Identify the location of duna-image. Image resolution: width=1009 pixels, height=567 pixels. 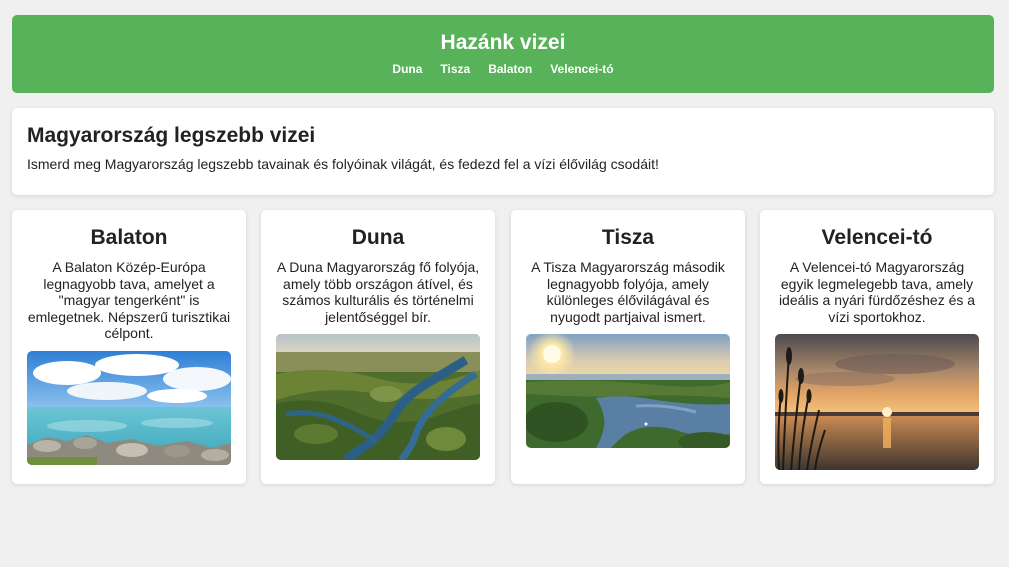
(378, 397).